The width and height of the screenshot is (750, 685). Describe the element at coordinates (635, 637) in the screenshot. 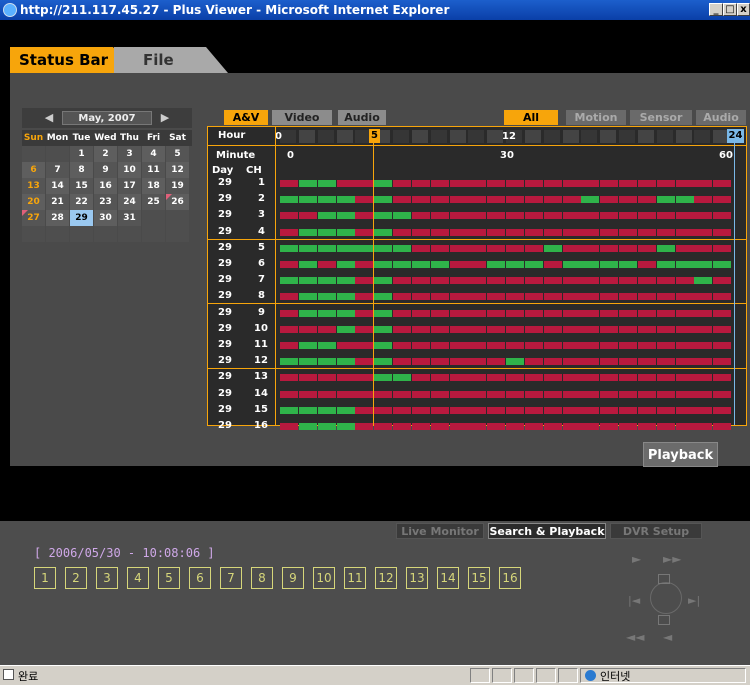

I see `rewind-icon: ◄◄` at that location.